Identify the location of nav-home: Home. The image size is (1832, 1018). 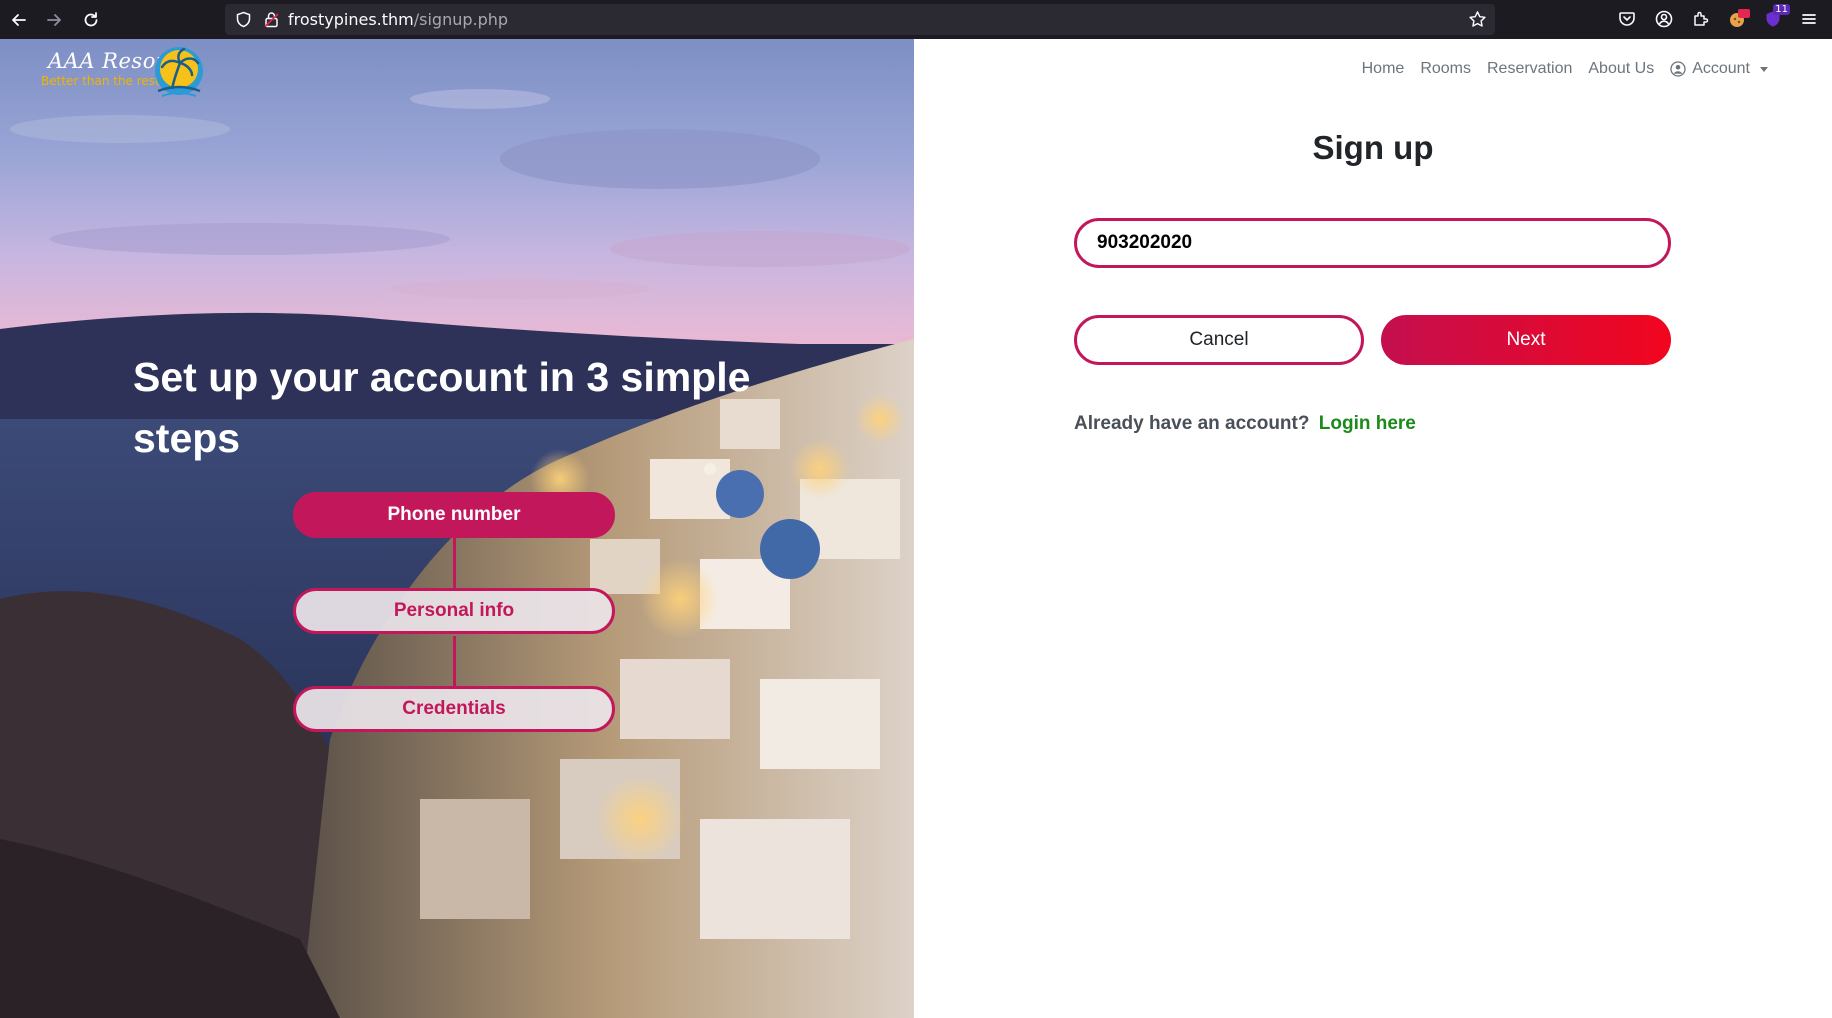
(1383, 69).